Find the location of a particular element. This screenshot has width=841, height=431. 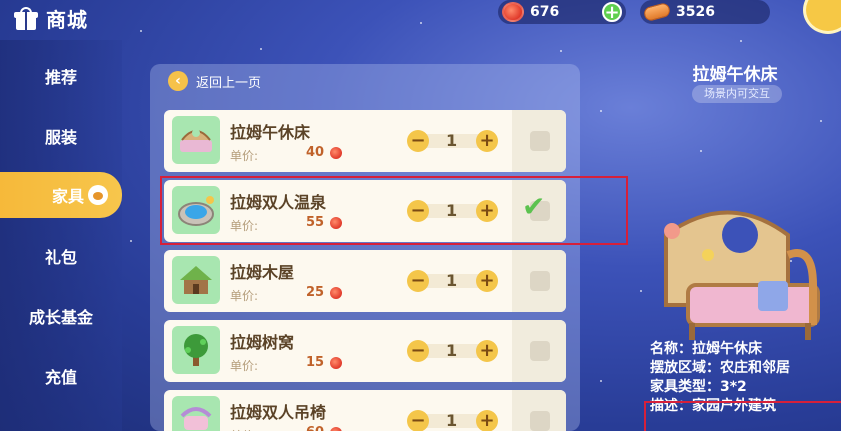

sidebar-item-growth-fund: 成长基金 is located at coordinates (61, 316).